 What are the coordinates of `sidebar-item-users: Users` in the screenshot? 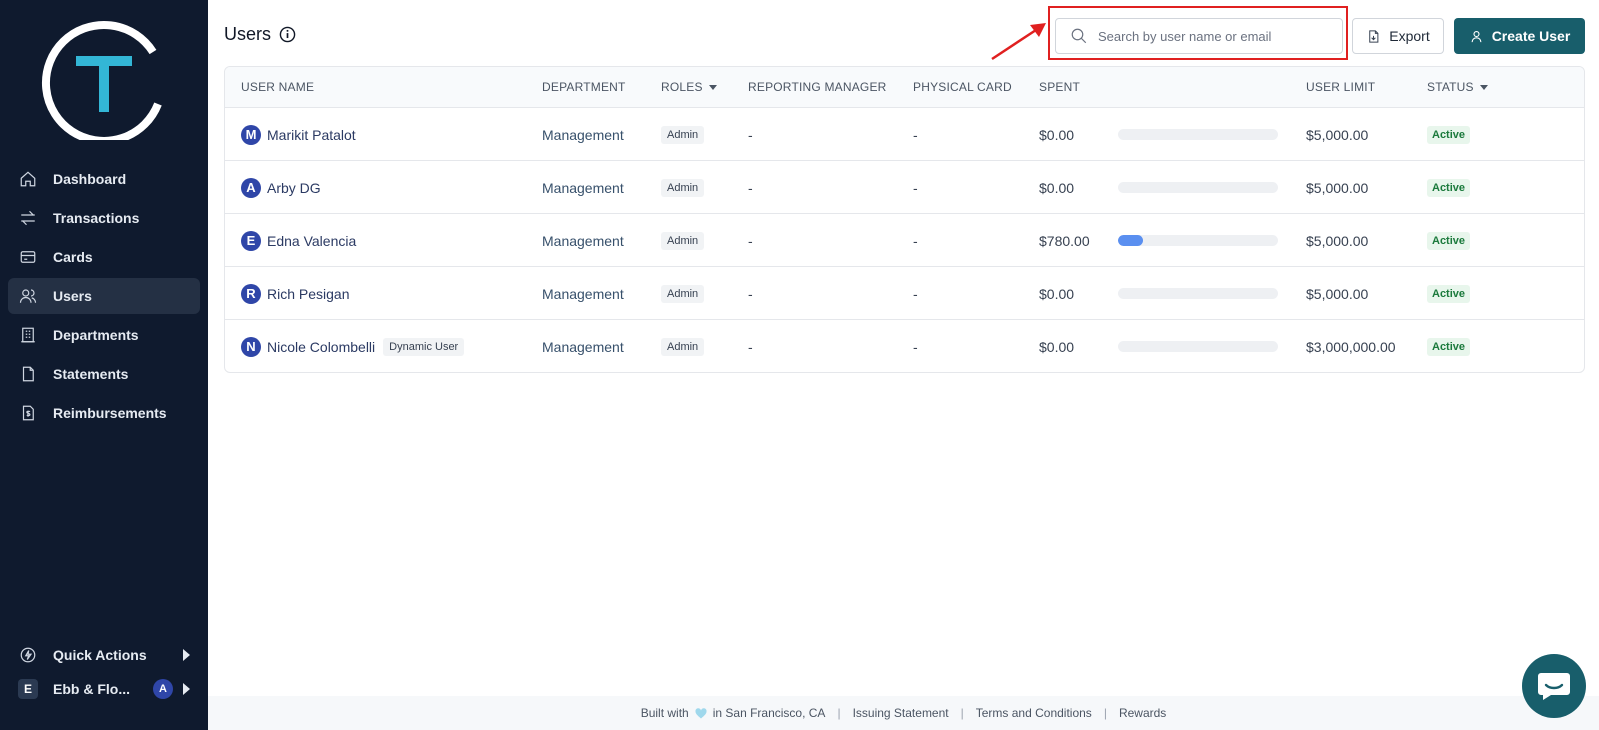 It's located at (104, 296).